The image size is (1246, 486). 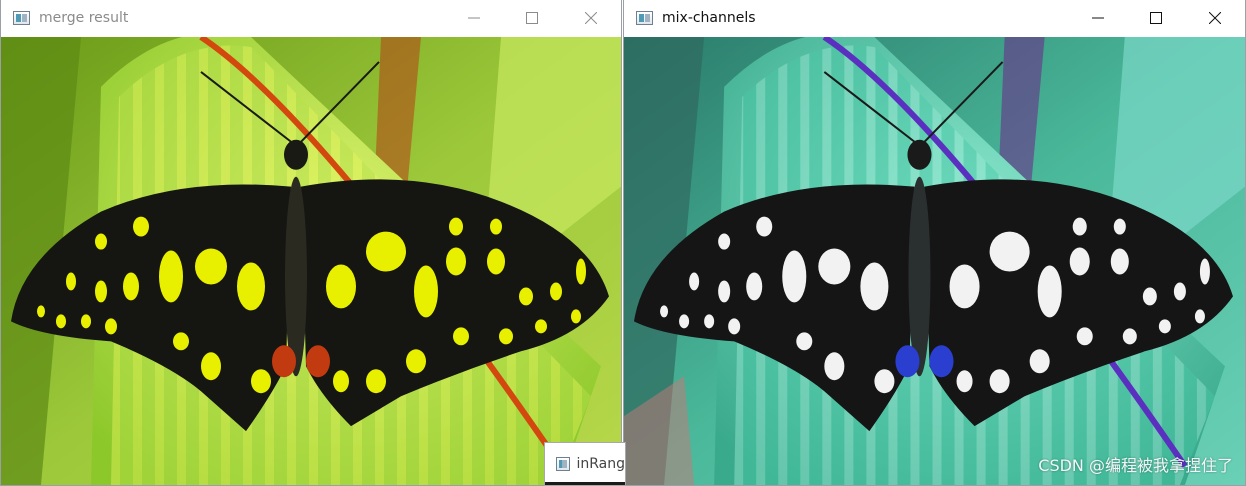 I want to click on window-title: inRang, so click(x=600, y=464).